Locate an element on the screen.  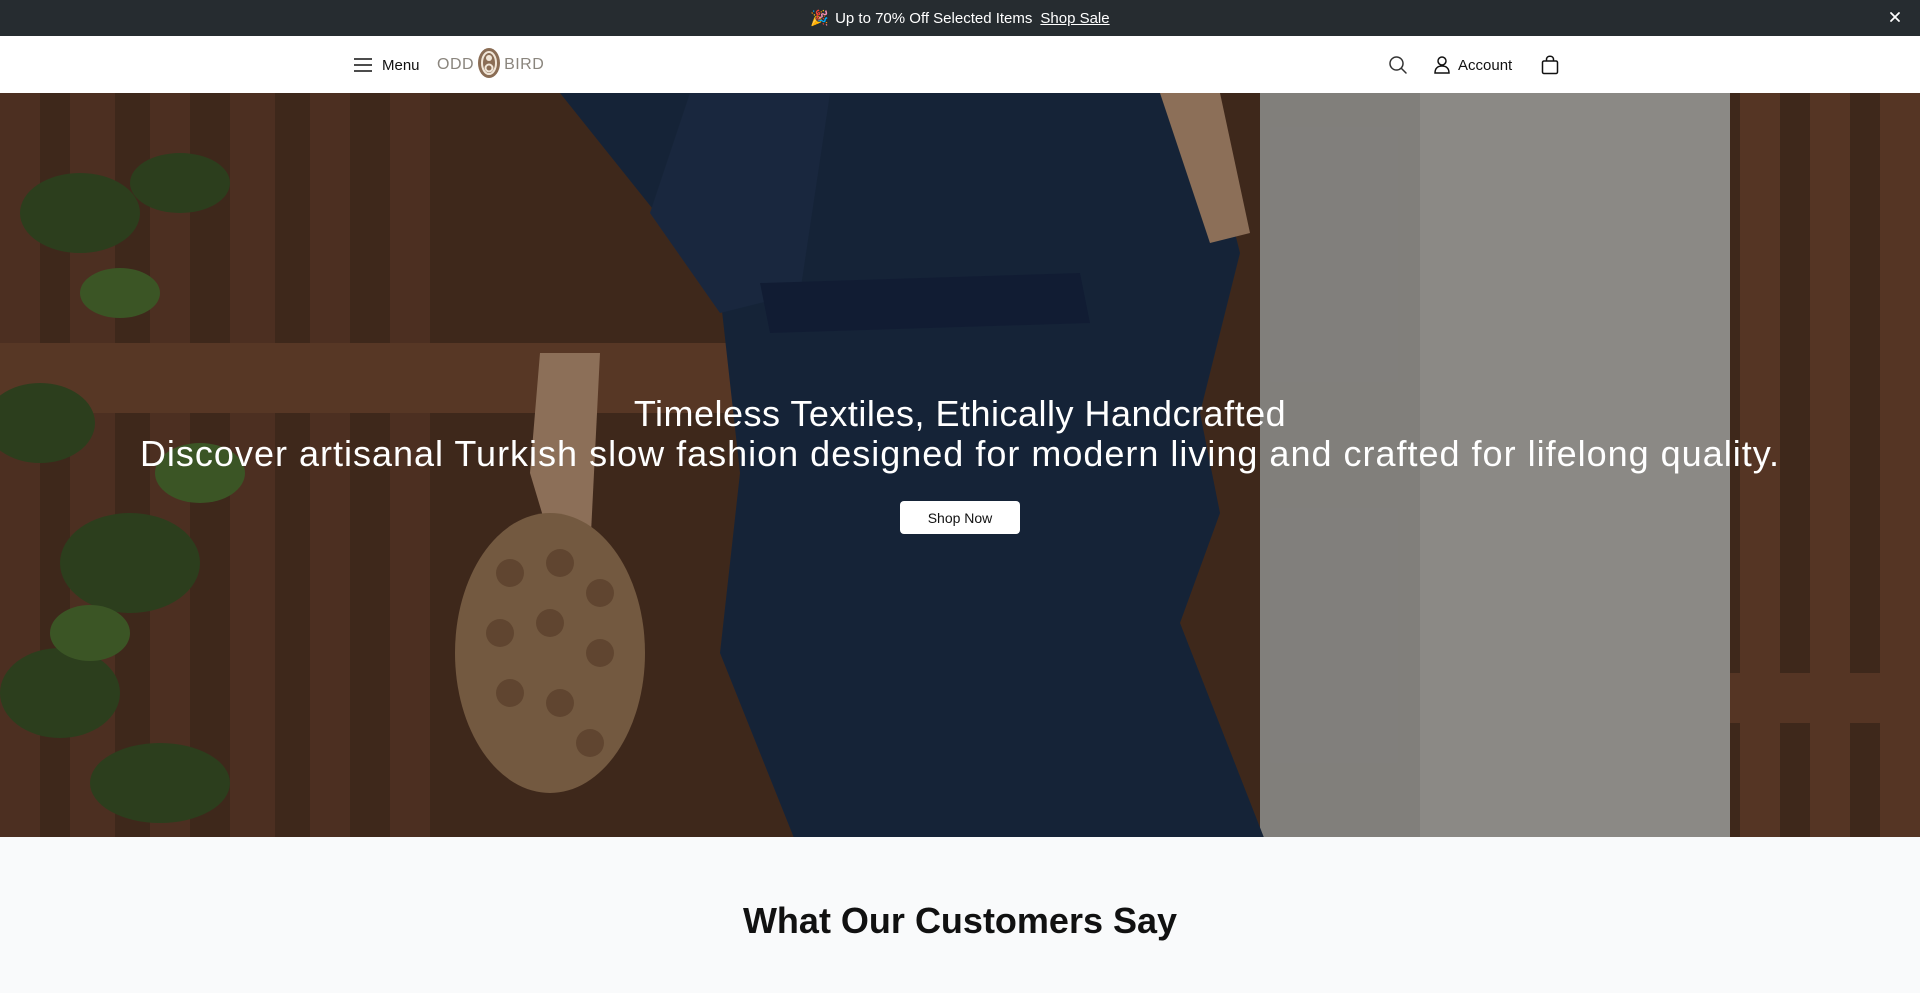
testimonials-heading: What Our Customers Say is located at coordinates (960, 920).